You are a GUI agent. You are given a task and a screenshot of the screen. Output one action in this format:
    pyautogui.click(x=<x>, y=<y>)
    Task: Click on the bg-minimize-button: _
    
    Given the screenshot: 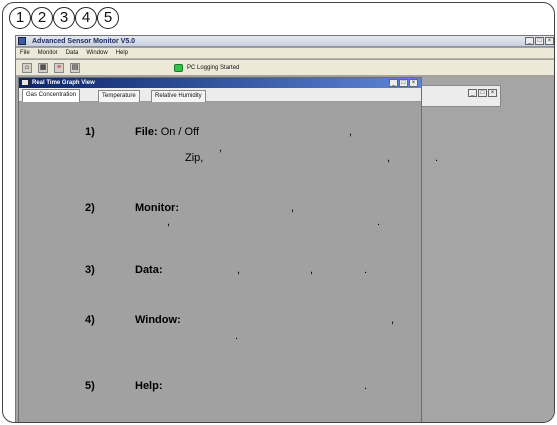 What is the action you would take?
    pyautogui.click(x=472, y=93)
    